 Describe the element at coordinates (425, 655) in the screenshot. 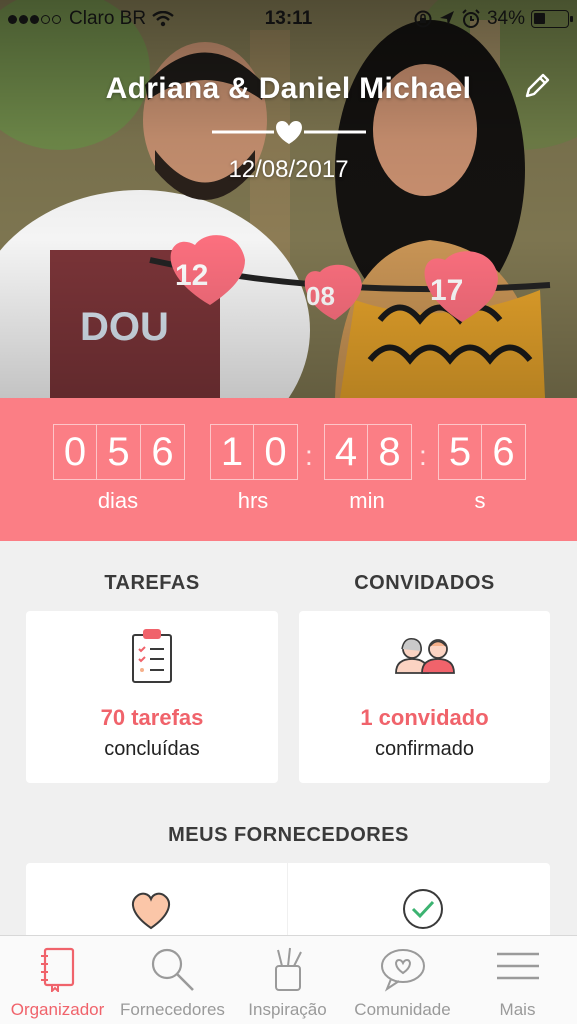

I see `couple-avatars-icon` at that location.